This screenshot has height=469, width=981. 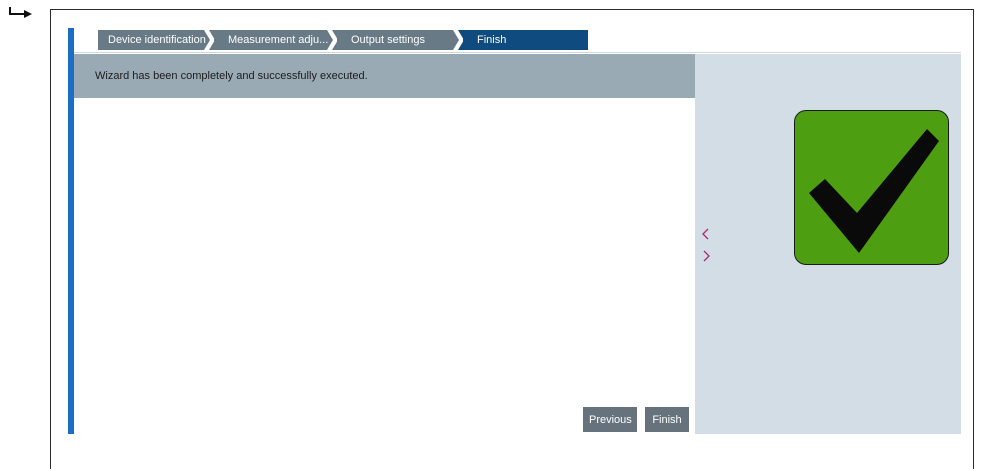 What do you see at coordinates (517, 52) in the screenshot?
I see `header-divider` at bounding box center [517, 52].